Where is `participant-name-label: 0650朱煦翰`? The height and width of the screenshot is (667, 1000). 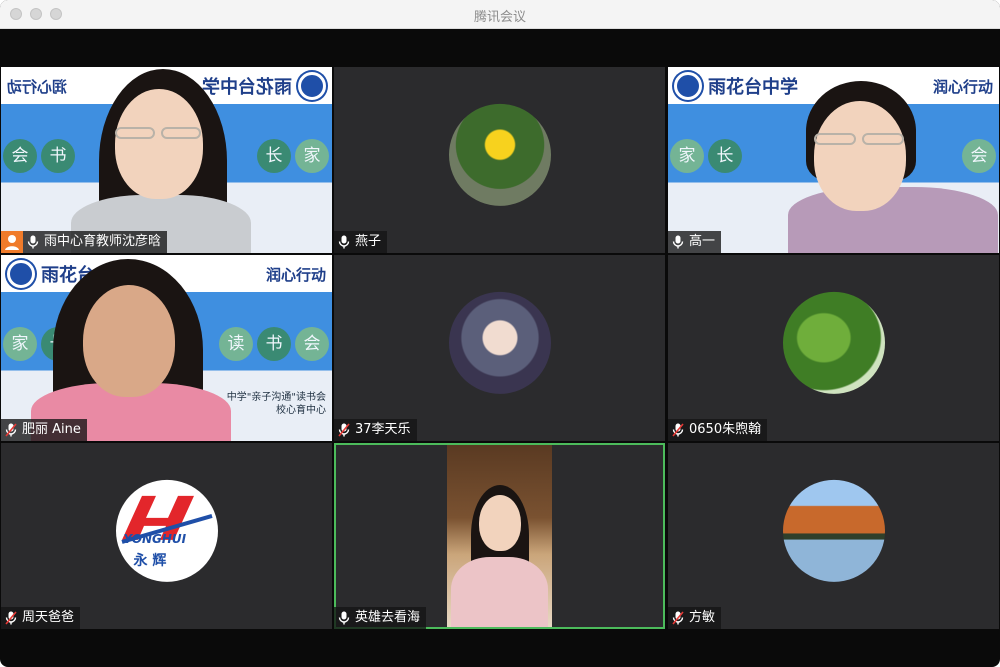
participant-name-label: 0650朱煦翰 is located at coordinates (718, 430).